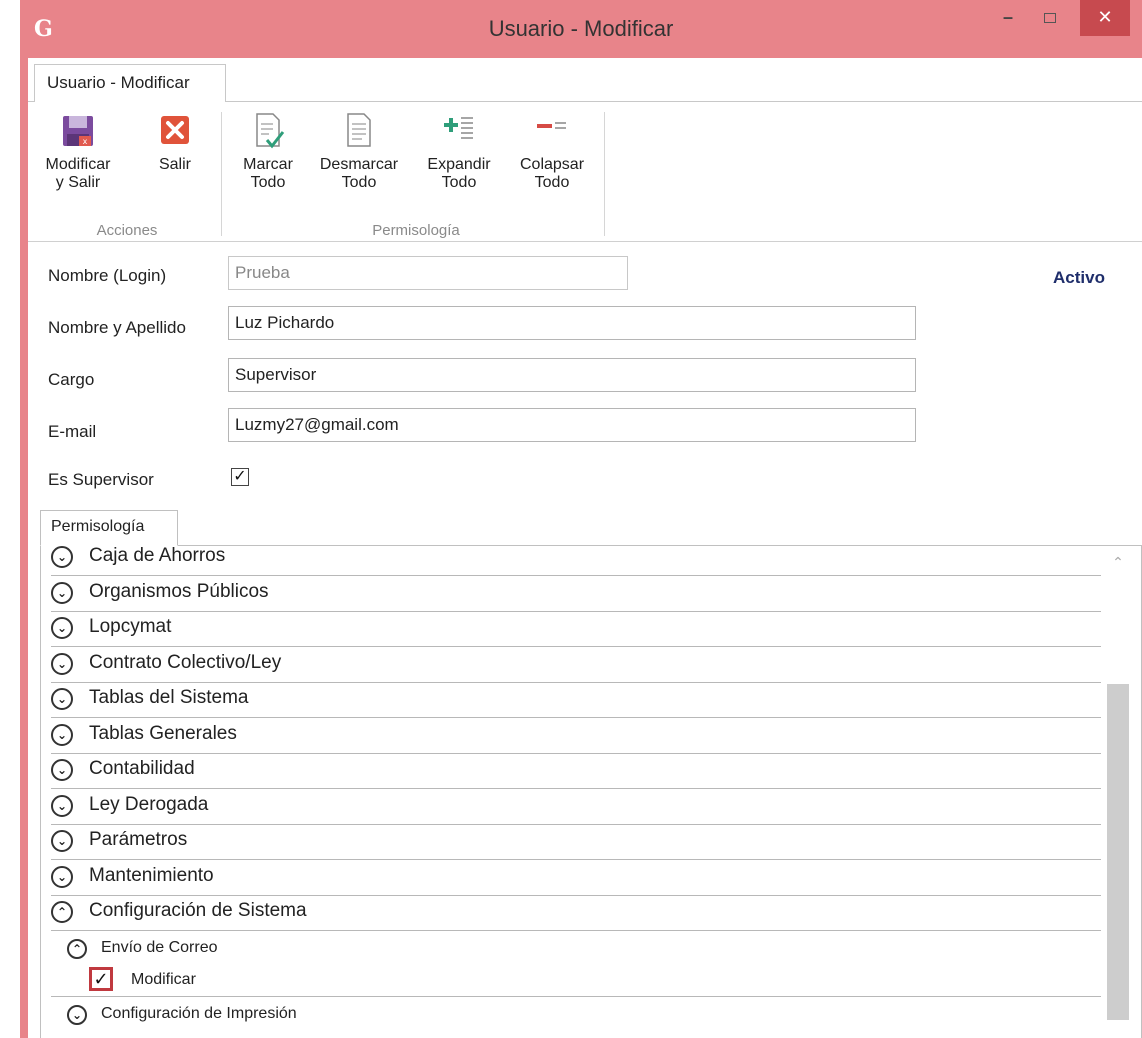  I want to click on modificar-y-salir-button: x Modificar y Salir, so click(78, 152).